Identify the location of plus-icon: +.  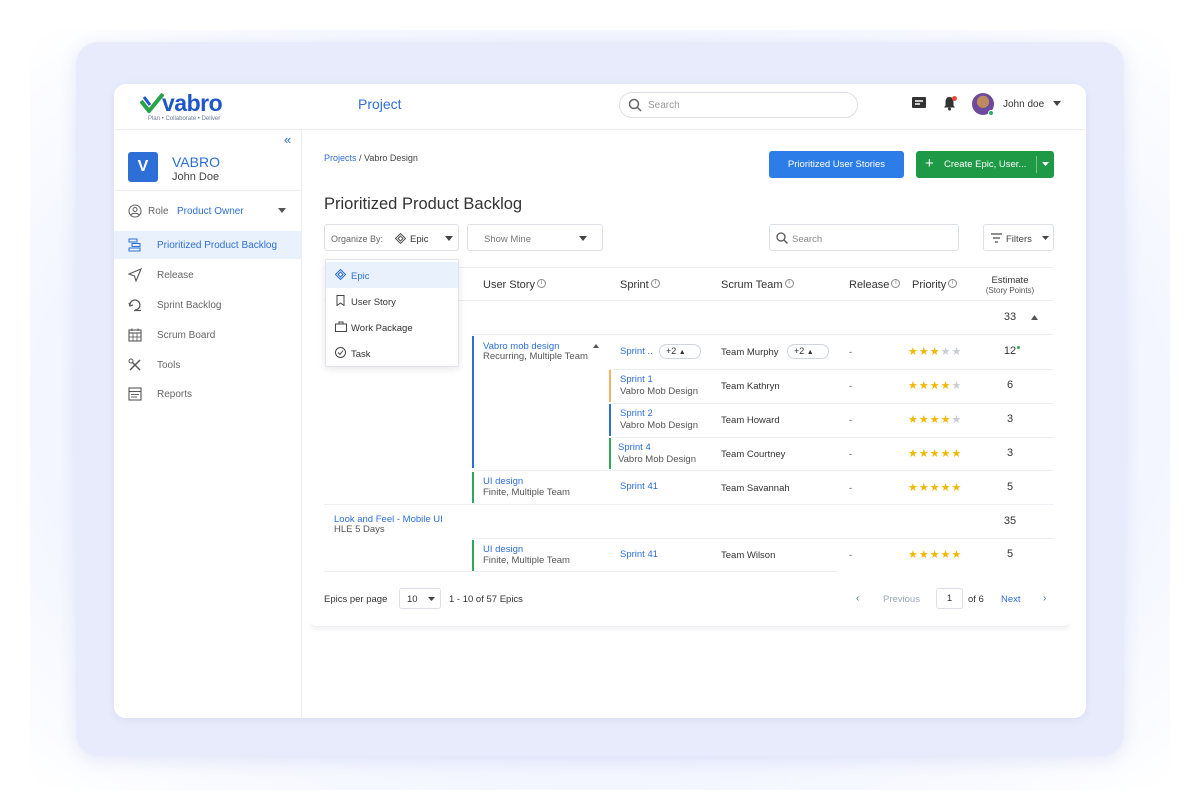
(929, 163).